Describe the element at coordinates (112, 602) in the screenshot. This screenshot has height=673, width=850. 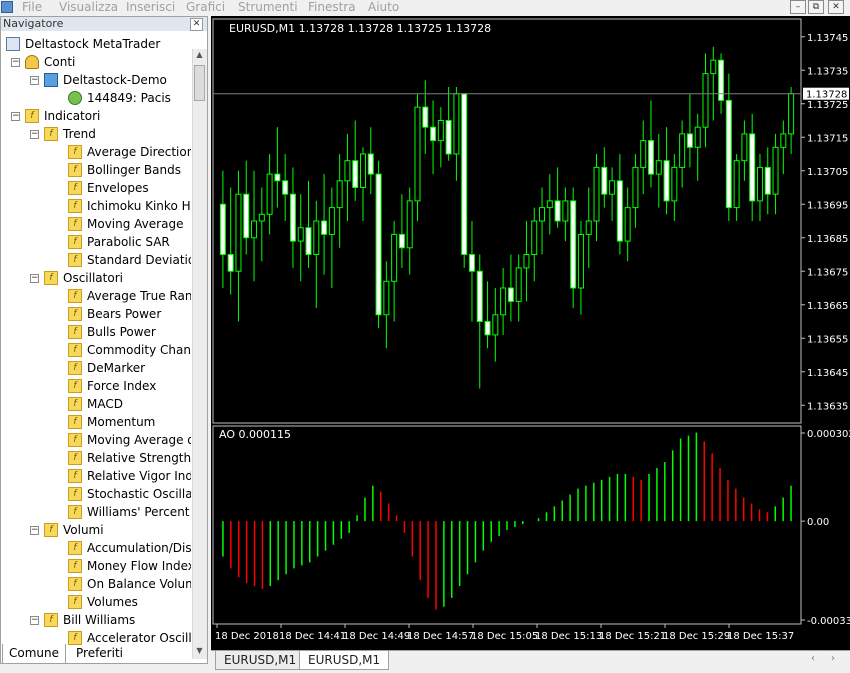
I see `tree-item-label: Volumes` at that location.